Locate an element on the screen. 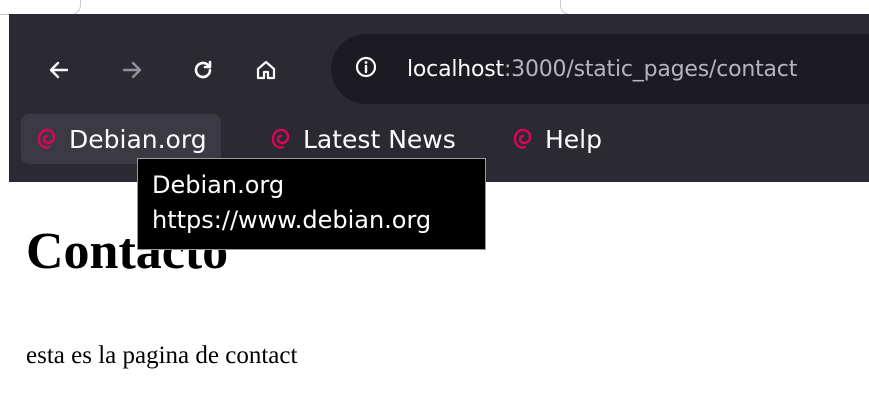 This screenshot has height=410, width=869. url-text: localhost:3000/static_pages/contact is located at coordinates (602, 69).